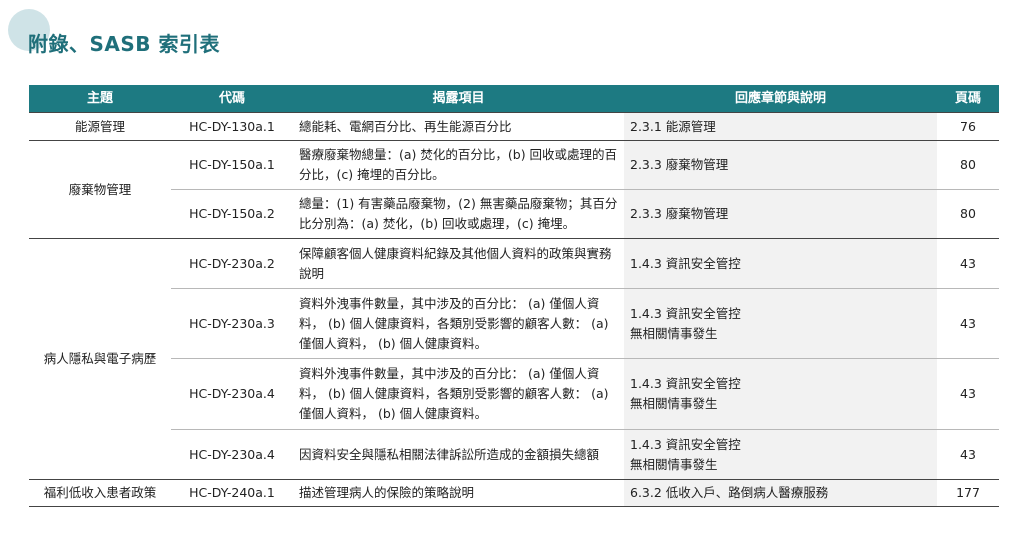  What do you see at coordinates (232, 323) in the screenshot?
I see `code-cell: HC-DY-230a.3` at bounding box center [232, 323].